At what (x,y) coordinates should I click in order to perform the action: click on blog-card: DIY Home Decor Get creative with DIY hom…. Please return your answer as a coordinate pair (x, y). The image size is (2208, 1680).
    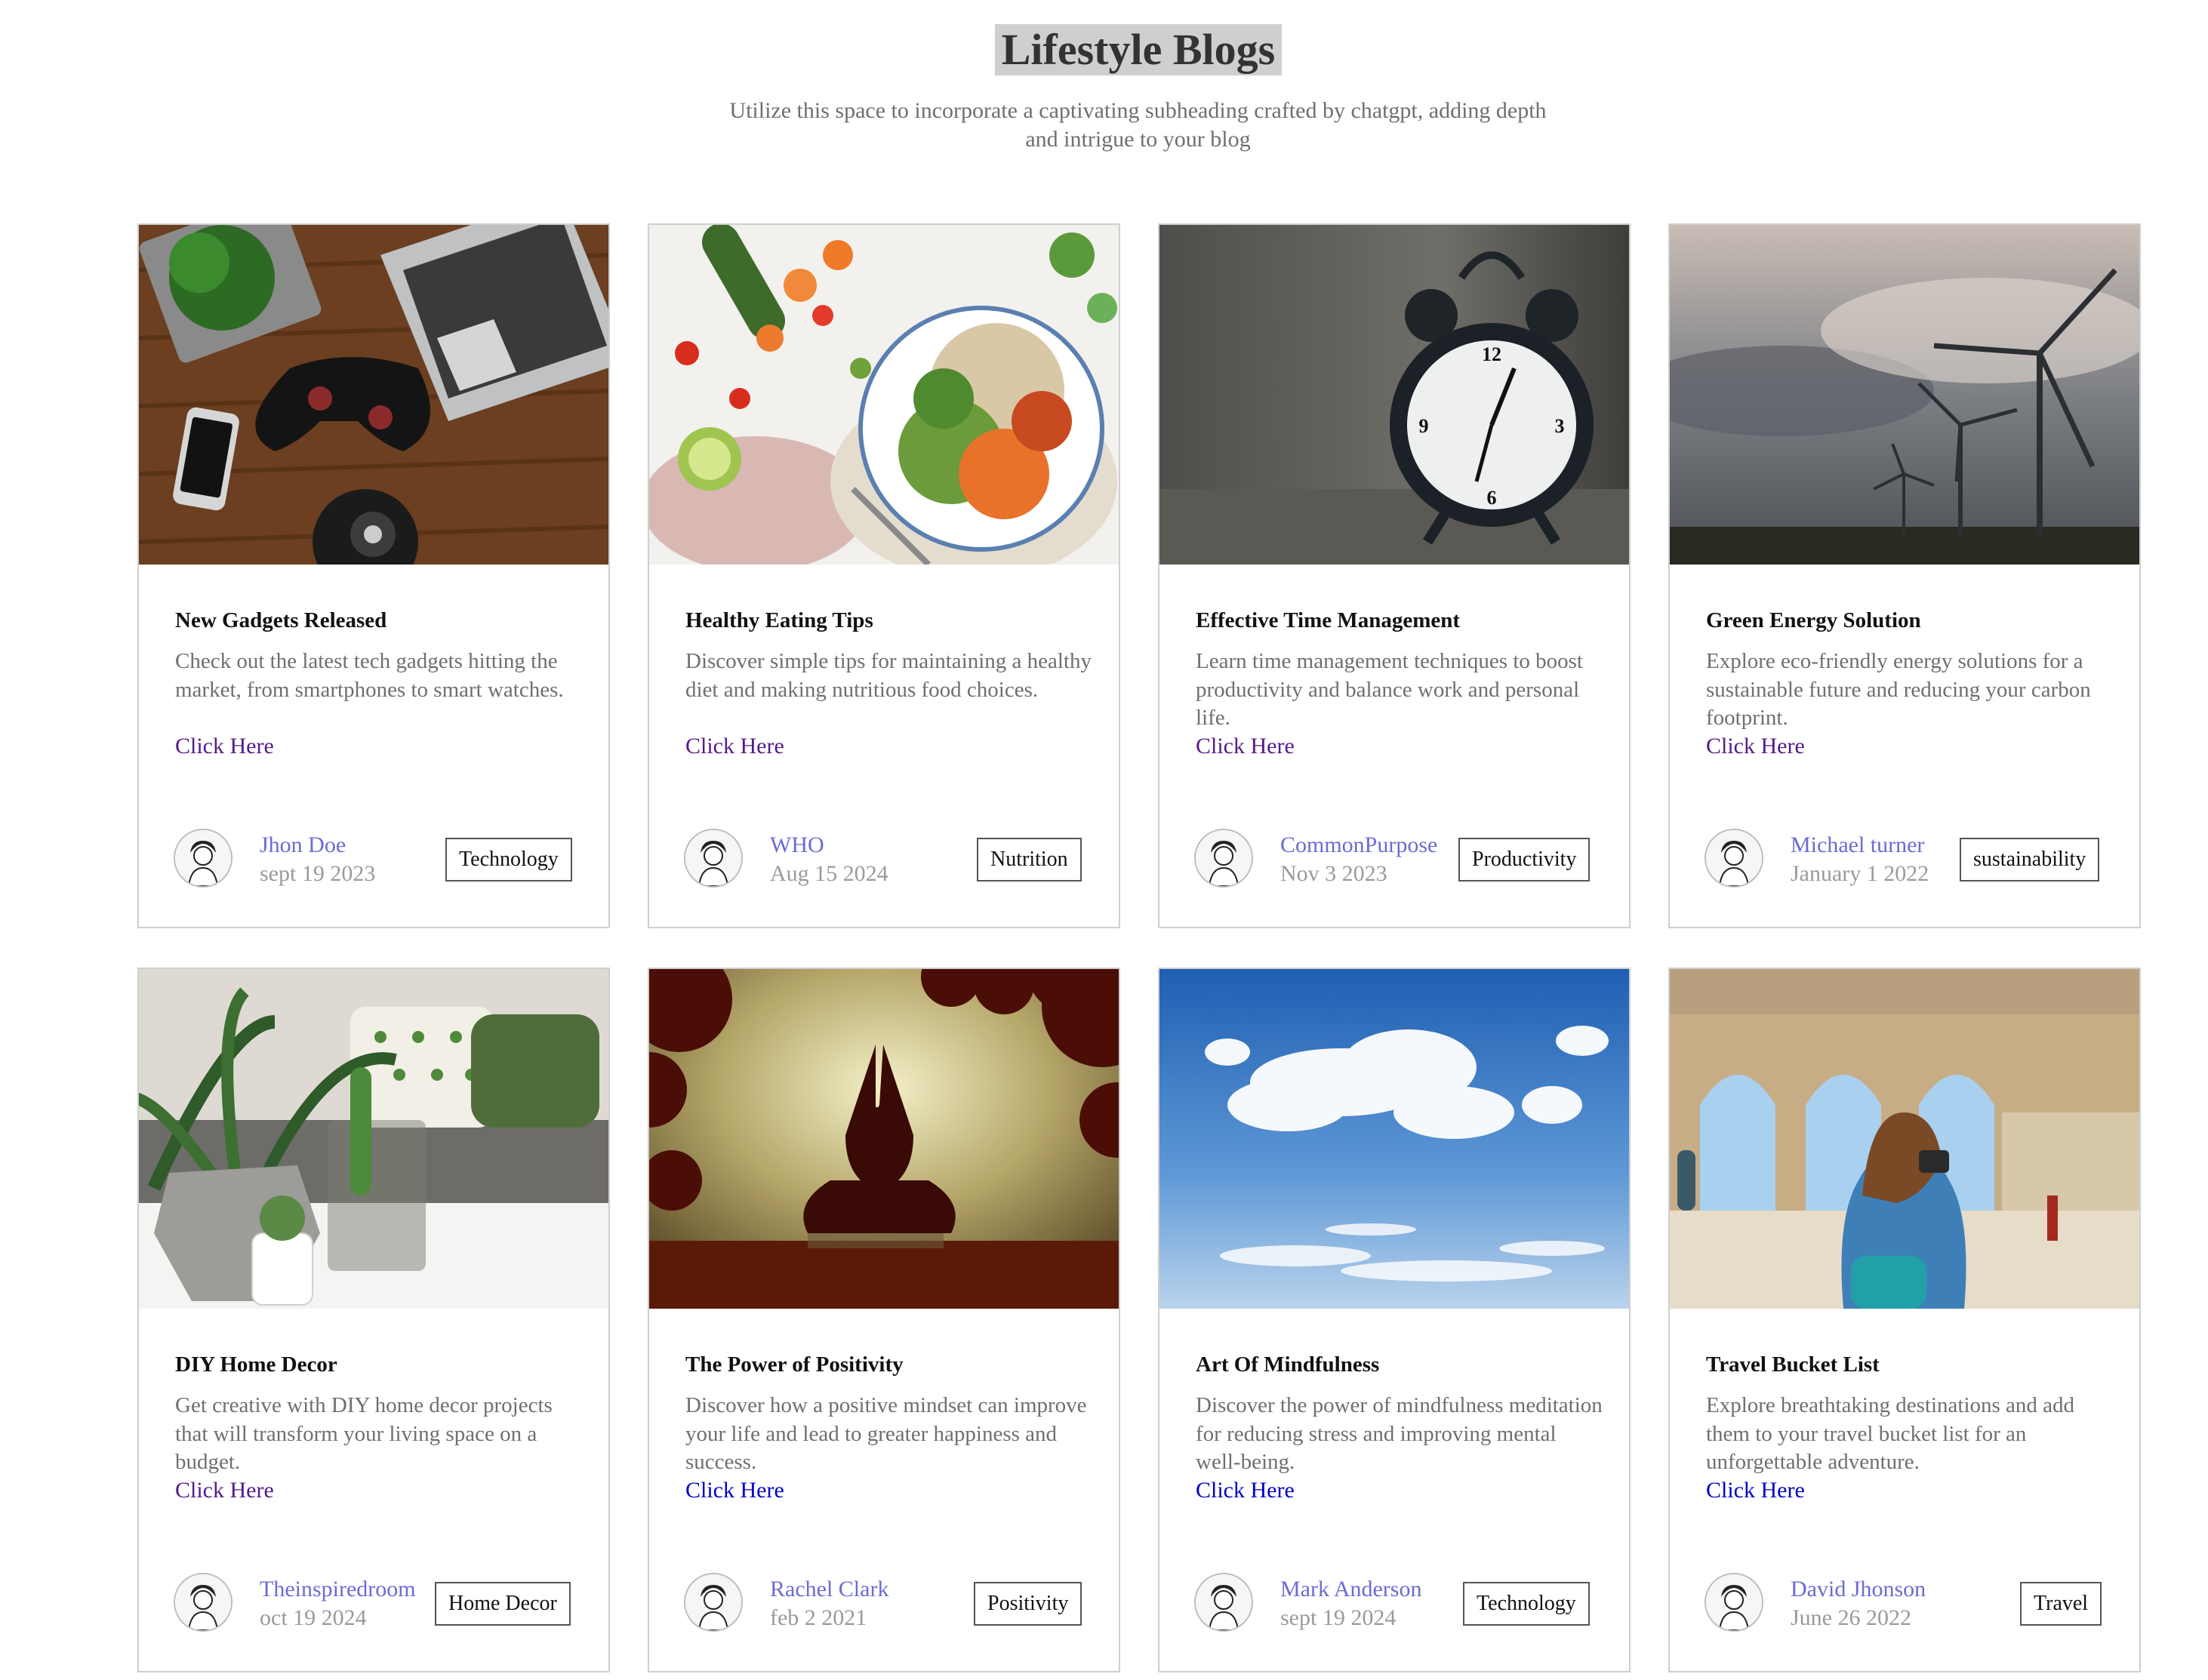
    Looking at the image, I should click on (373, 1320).